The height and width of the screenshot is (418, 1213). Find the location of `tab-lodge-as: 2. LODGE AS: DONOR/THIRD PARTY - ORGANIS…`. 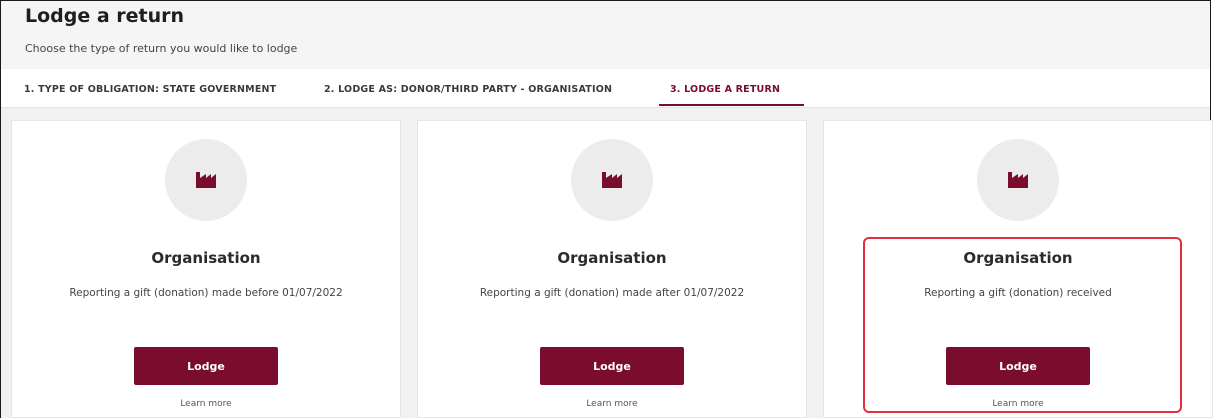

tab-lodge-as: 2. LODGE AS: DONOR/THIRD PARTY - ORGANIS… is located at coordinates (468, 90).